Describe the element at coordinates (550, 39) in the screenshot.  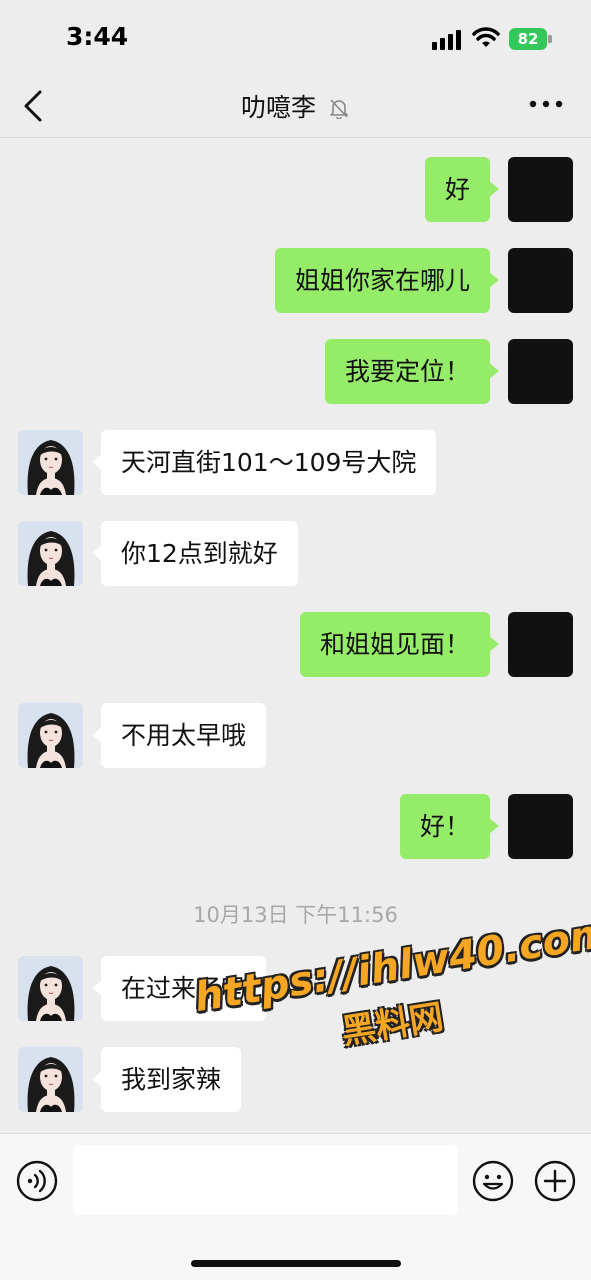
I see `battery-cap` at that location.